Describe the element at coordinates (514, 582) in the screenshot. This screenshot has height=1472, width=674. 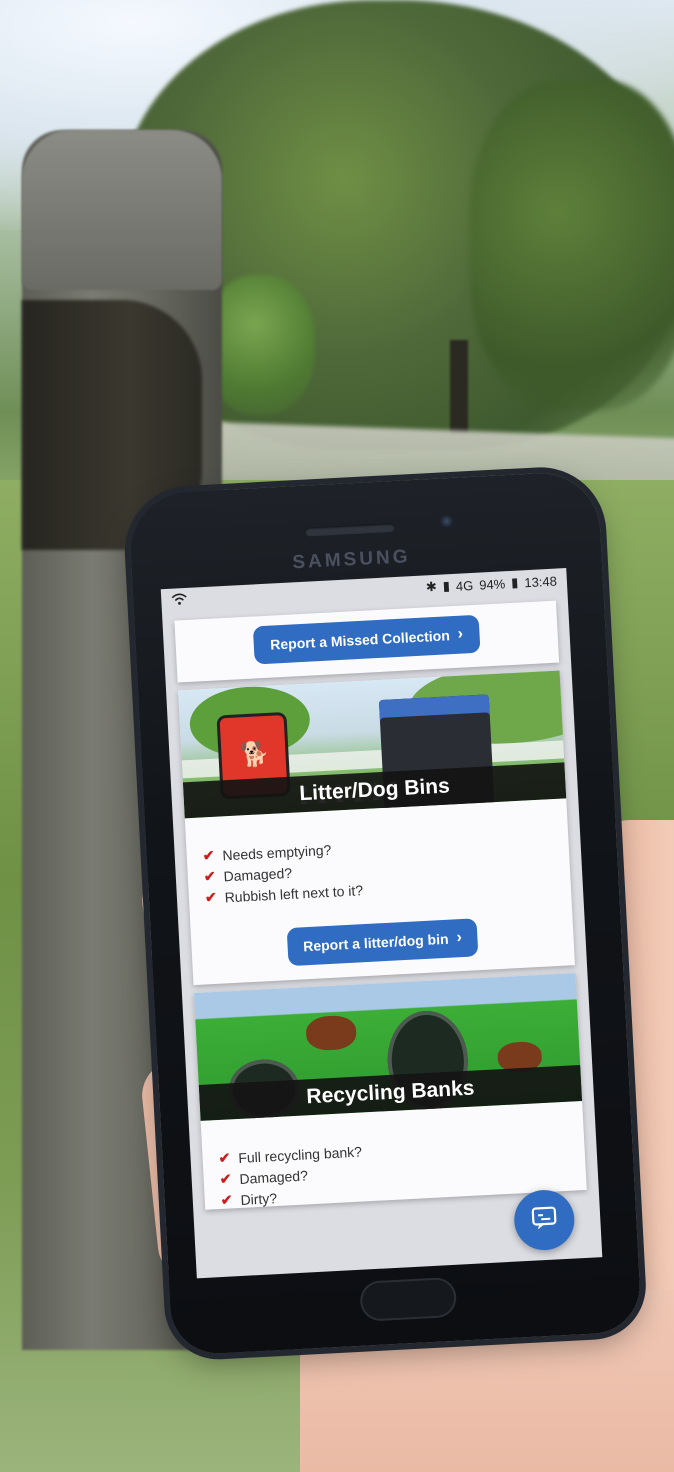
I see `battery-icon: ▮` at that location.